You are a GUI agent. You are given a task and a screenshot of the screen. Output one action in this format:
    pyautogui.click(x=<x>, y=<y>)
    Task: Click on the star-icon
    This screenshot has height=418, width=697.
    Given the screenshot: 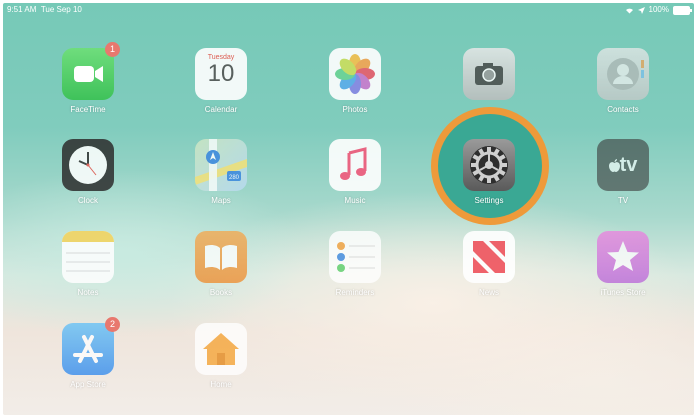 What is the action you would take?
    pyautogui.click(x=623, y=257)
    